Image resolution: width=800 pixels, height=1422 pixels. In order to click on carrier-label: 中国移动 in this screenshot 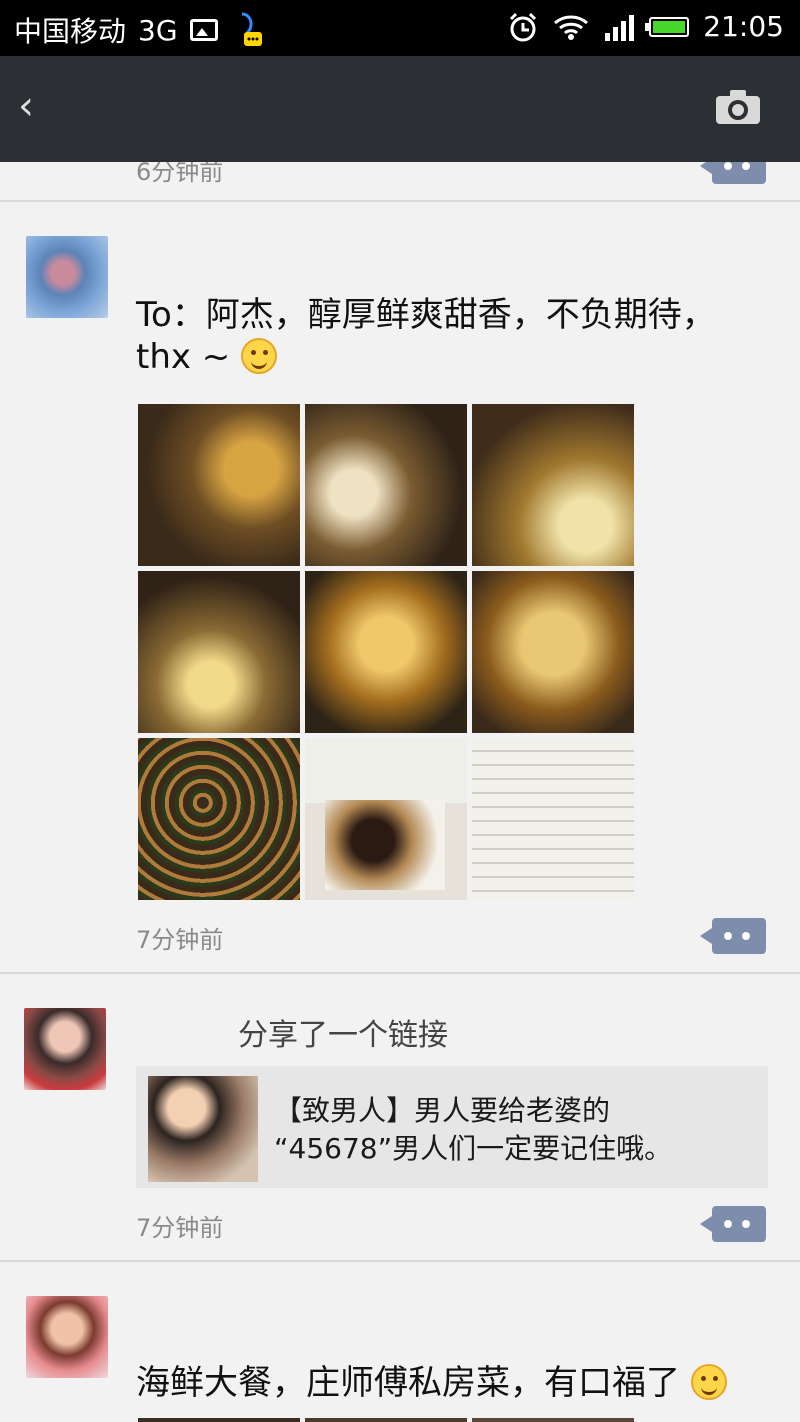, I will do `click(70, 31)`.